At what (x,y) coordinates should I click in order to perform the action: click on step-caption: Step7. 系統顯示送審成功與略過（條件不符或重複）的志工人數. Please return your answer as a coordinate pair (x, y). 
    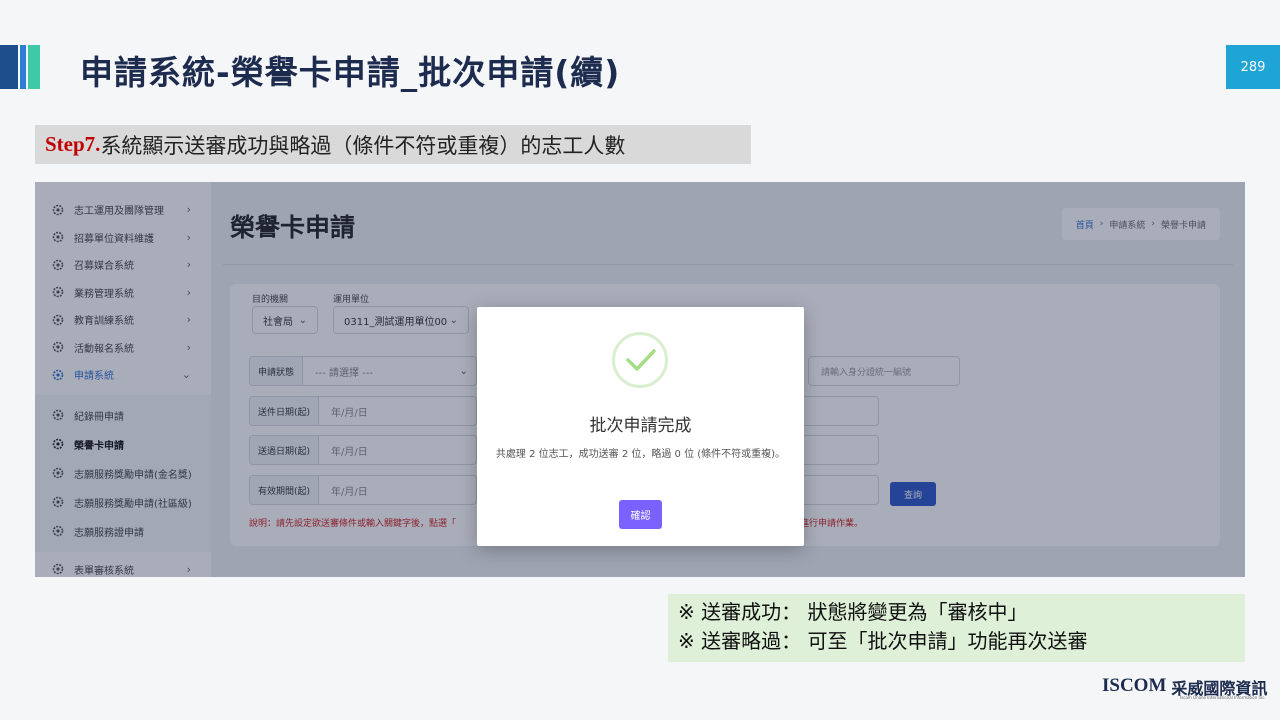
    Looking at the image, I should click on (393, 144).